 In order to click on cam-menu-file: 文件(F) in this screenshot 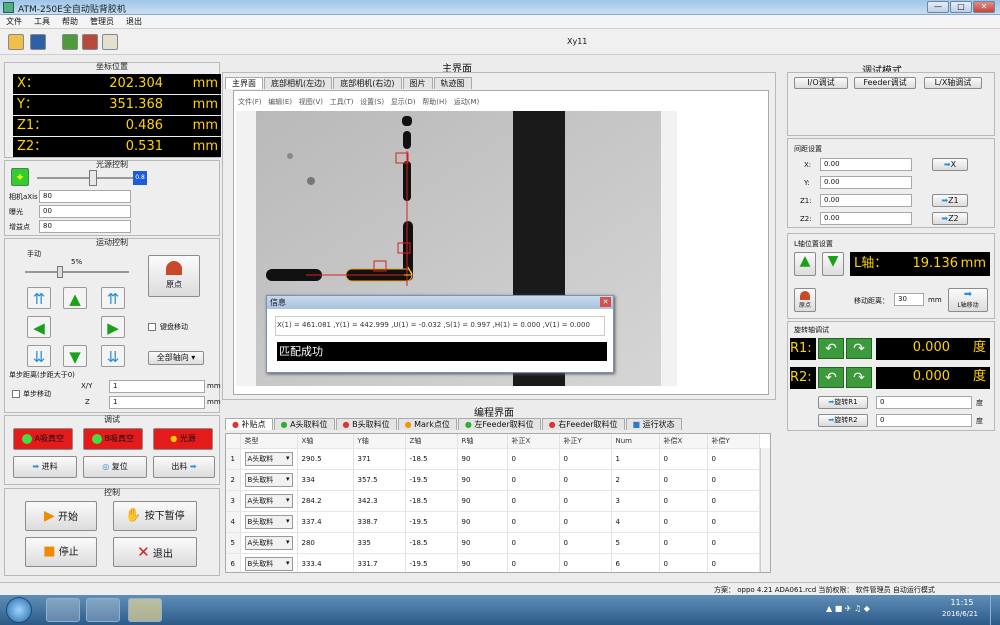, I will do `click(250, 102)`.